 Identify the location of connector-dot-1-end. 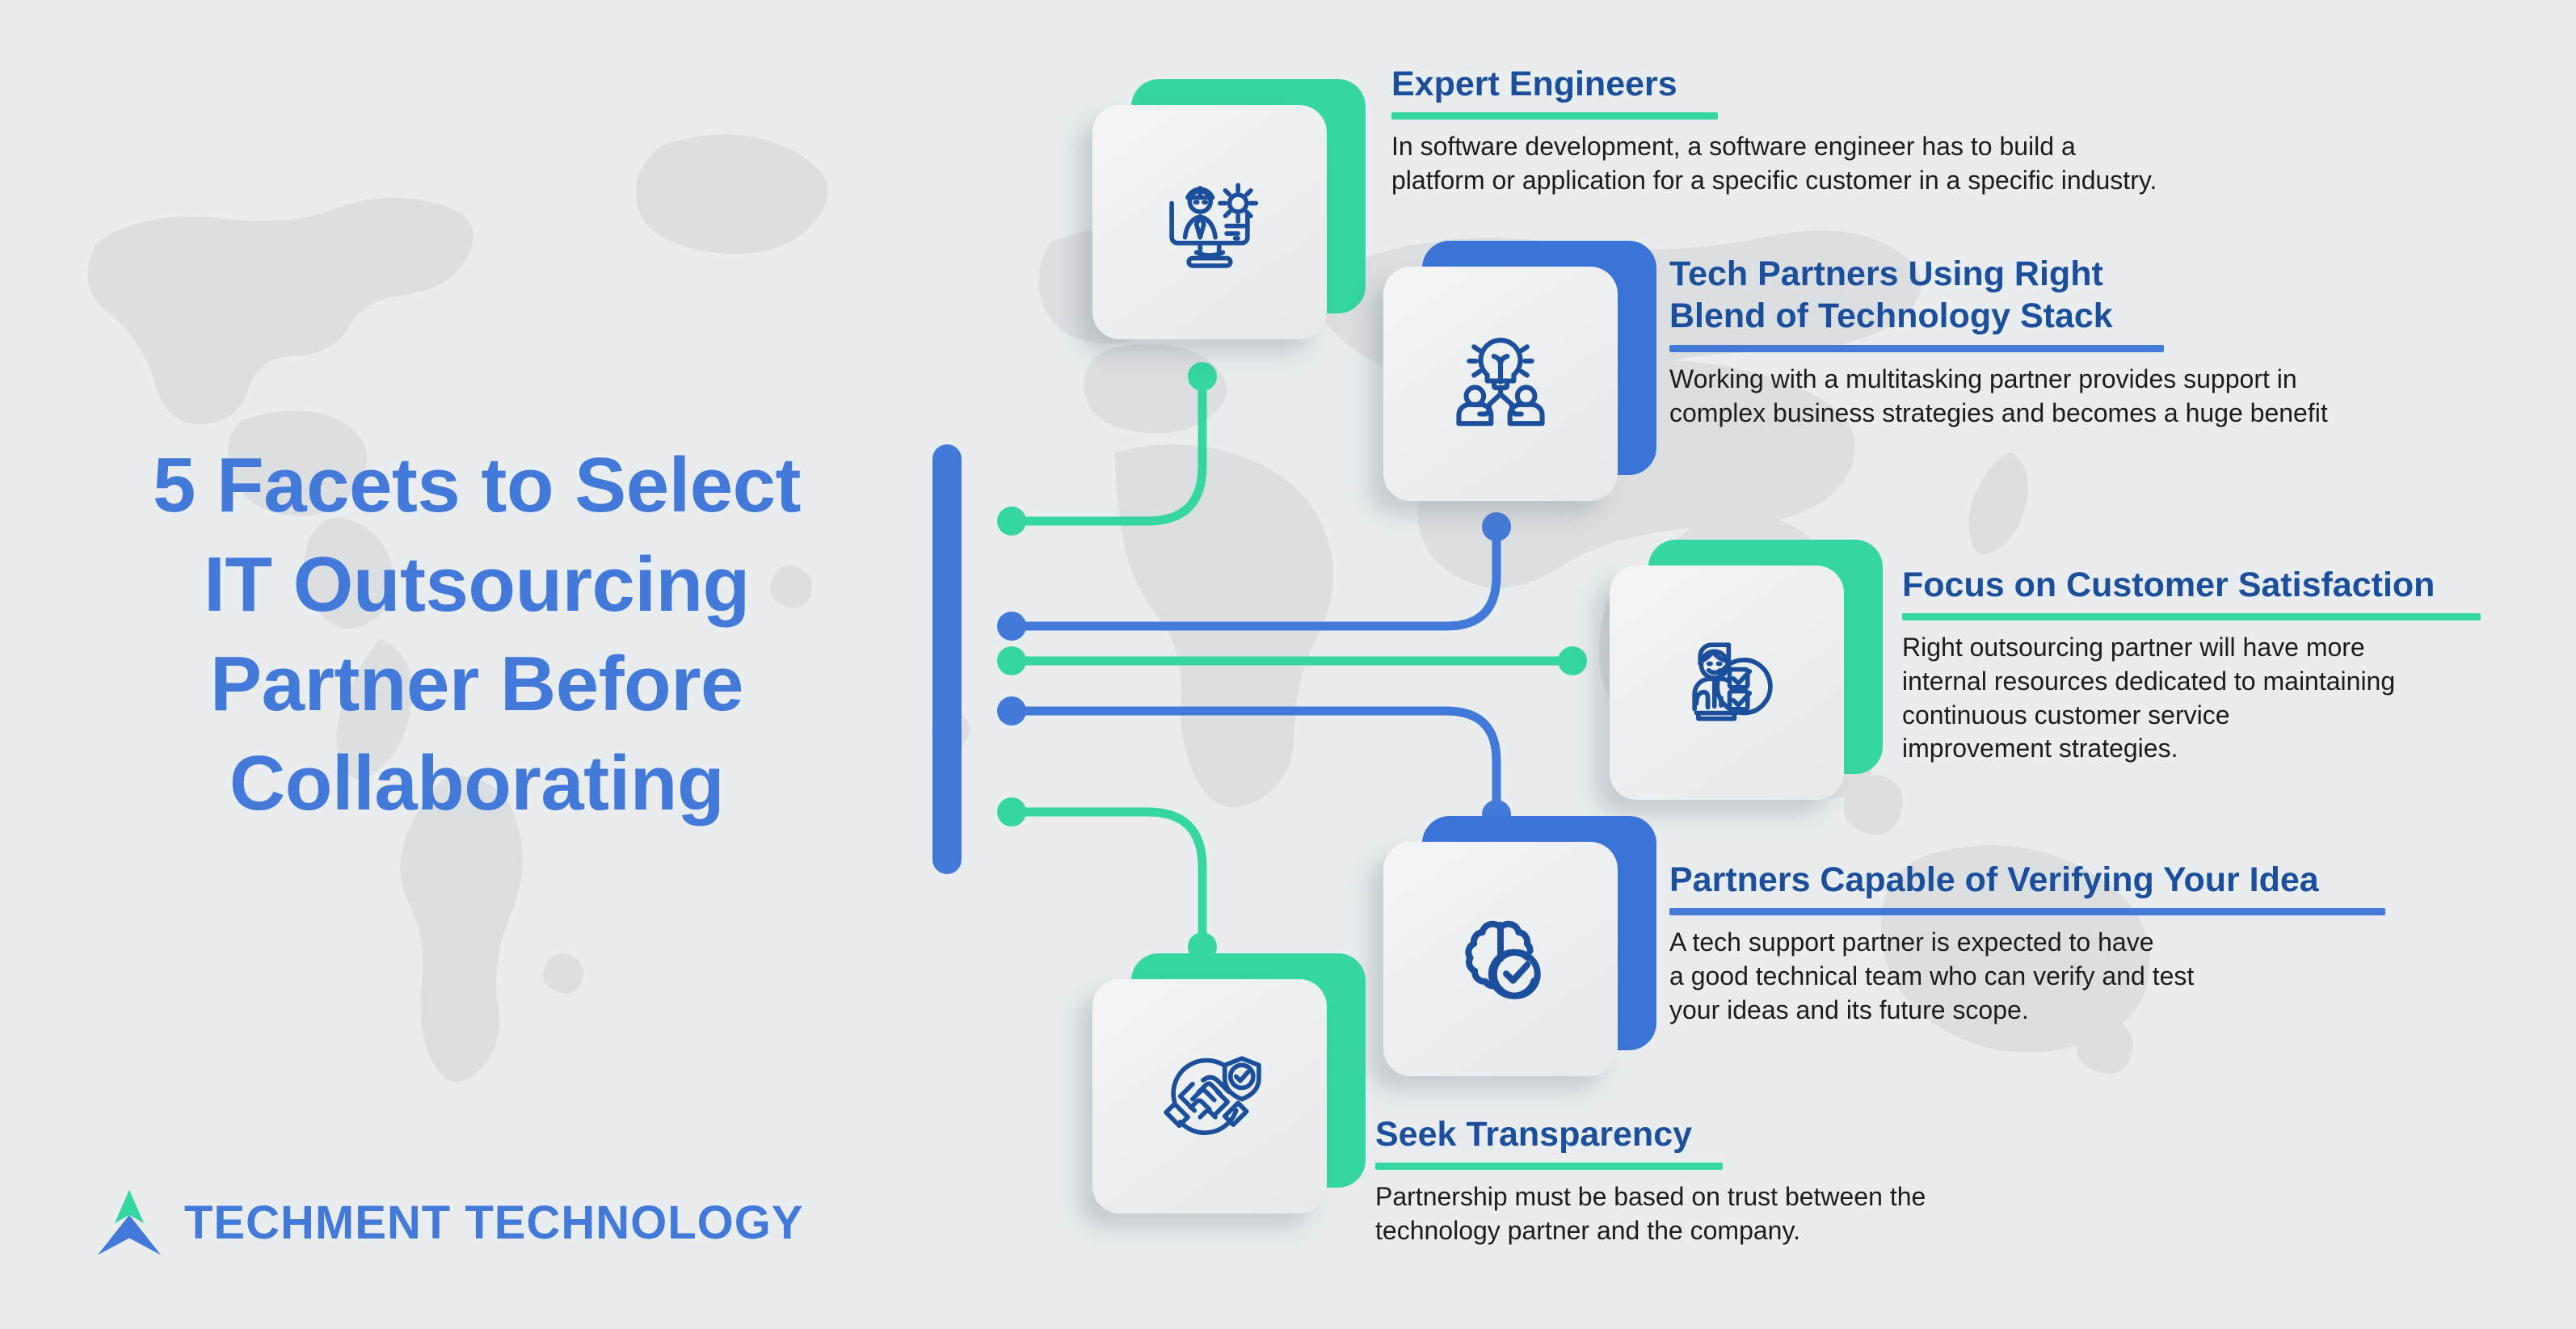
(1202, 377).